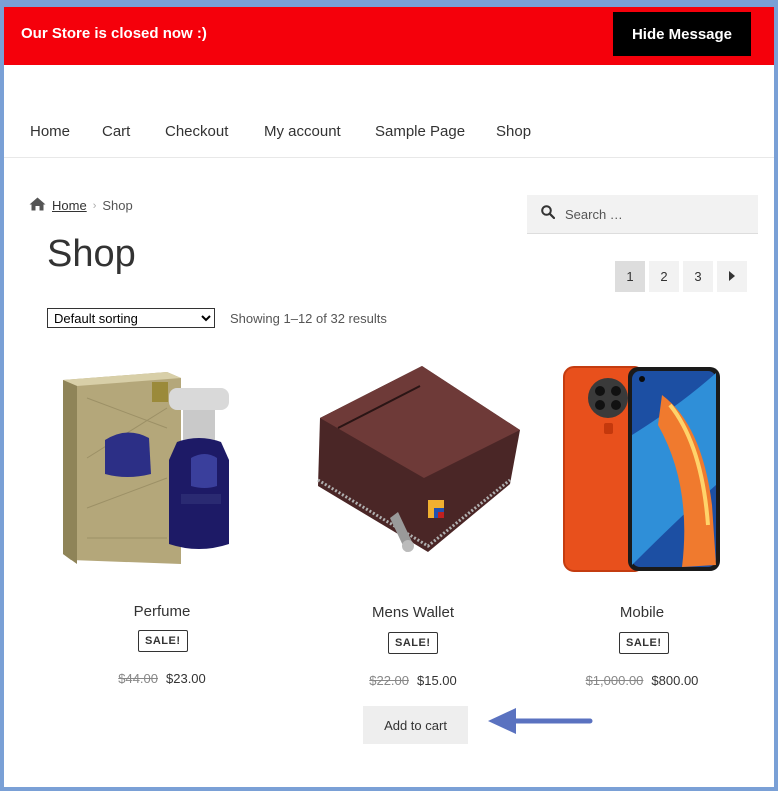 The width and height of the screenshot is (778, 791). I want to click on search-input, so click(655, 214).